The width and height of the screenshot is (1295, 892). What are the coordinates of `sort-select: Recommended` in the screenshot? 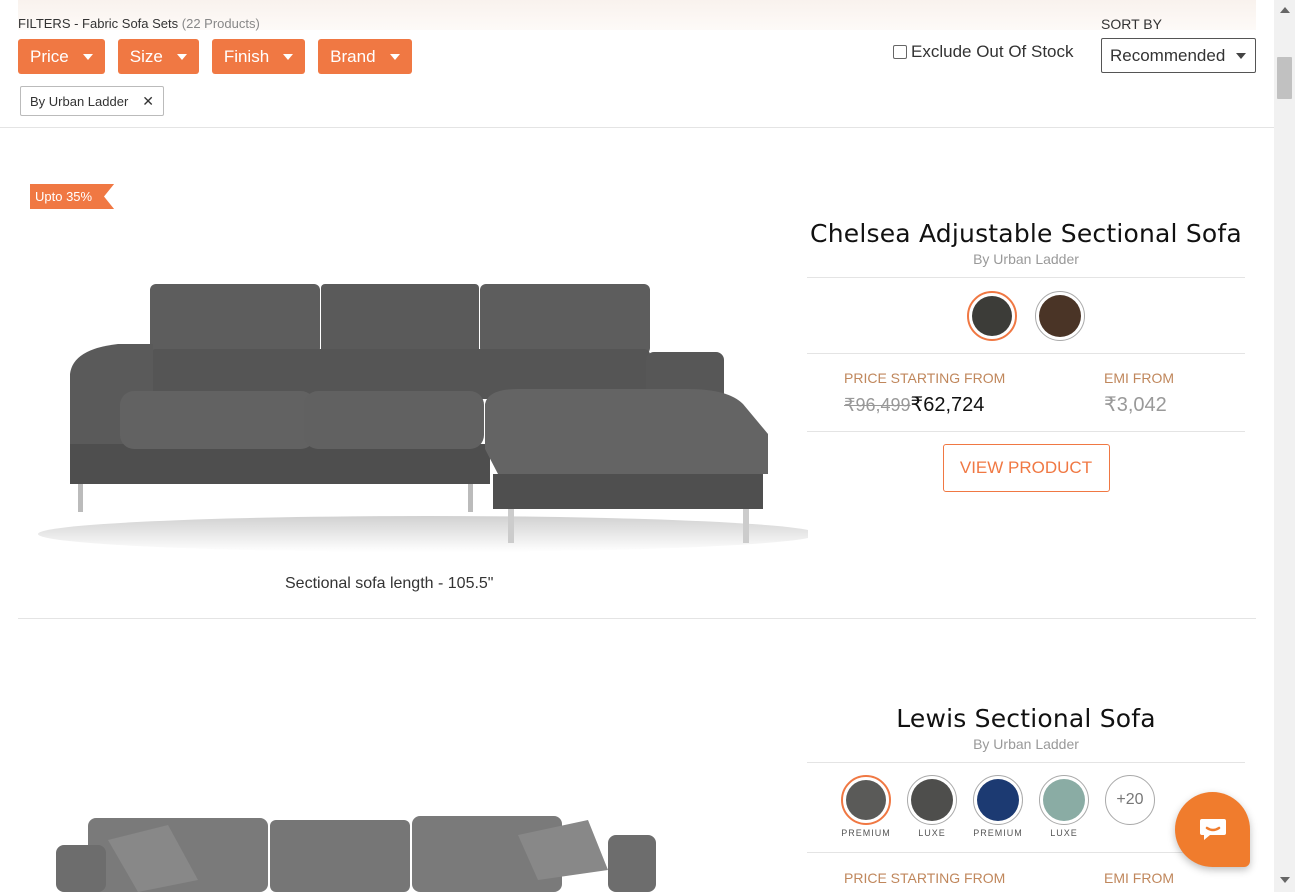 It's located at (1178, 55).